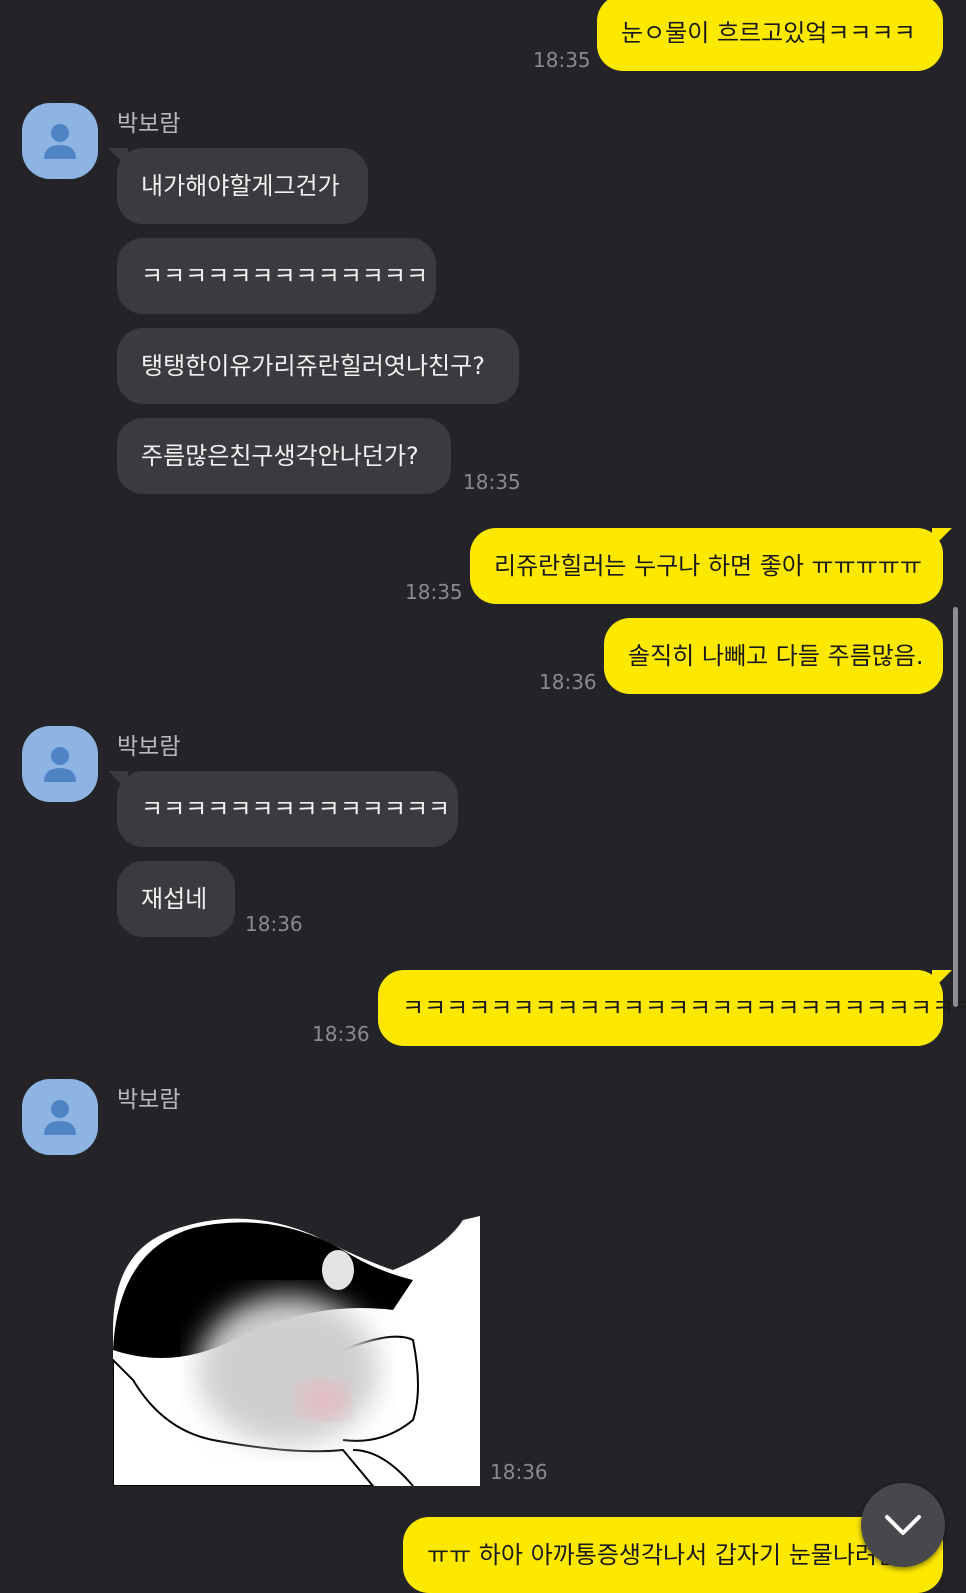 The image size is (966, 1593). Describe the element at coordinates (176, 899) in the screenshot. I see `incoming-message: 재섭네` at that location.